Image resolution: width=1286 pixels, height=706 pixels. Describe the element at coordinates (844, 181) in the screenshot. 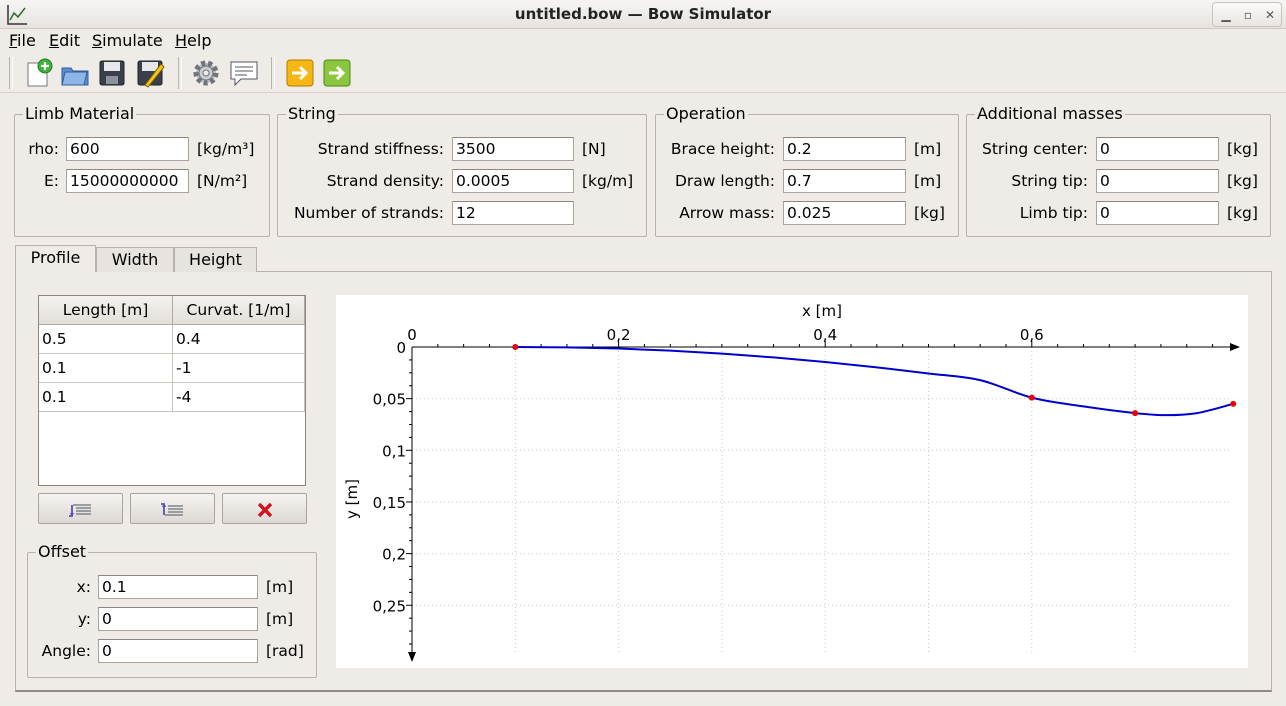

I see `draw-length-input` at that location.